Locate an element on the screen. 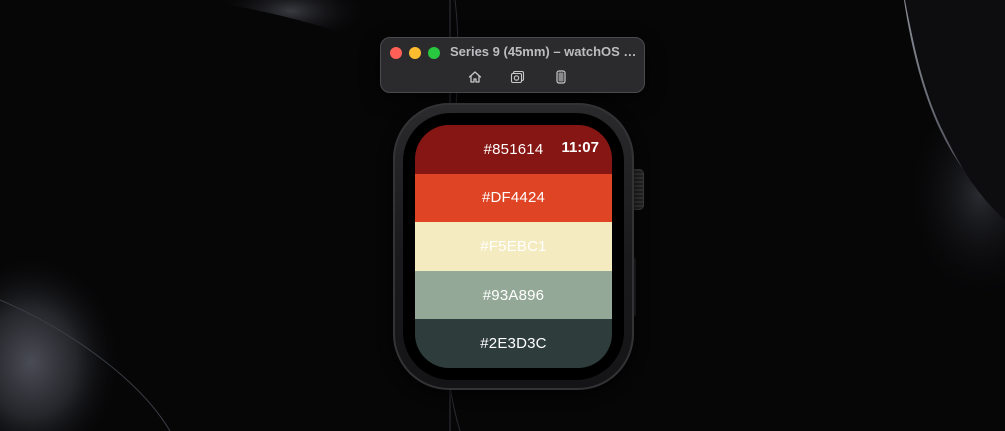 The width and height of the screenshot is (1005, 431). minimize-window-button is located at coordinates (415, 53).